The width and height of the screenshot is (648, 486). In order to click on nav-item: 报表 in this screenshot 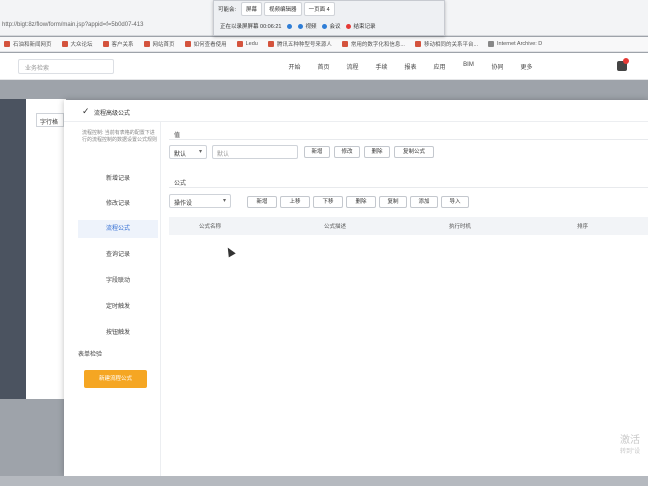, I will do `click(410, 66)`.